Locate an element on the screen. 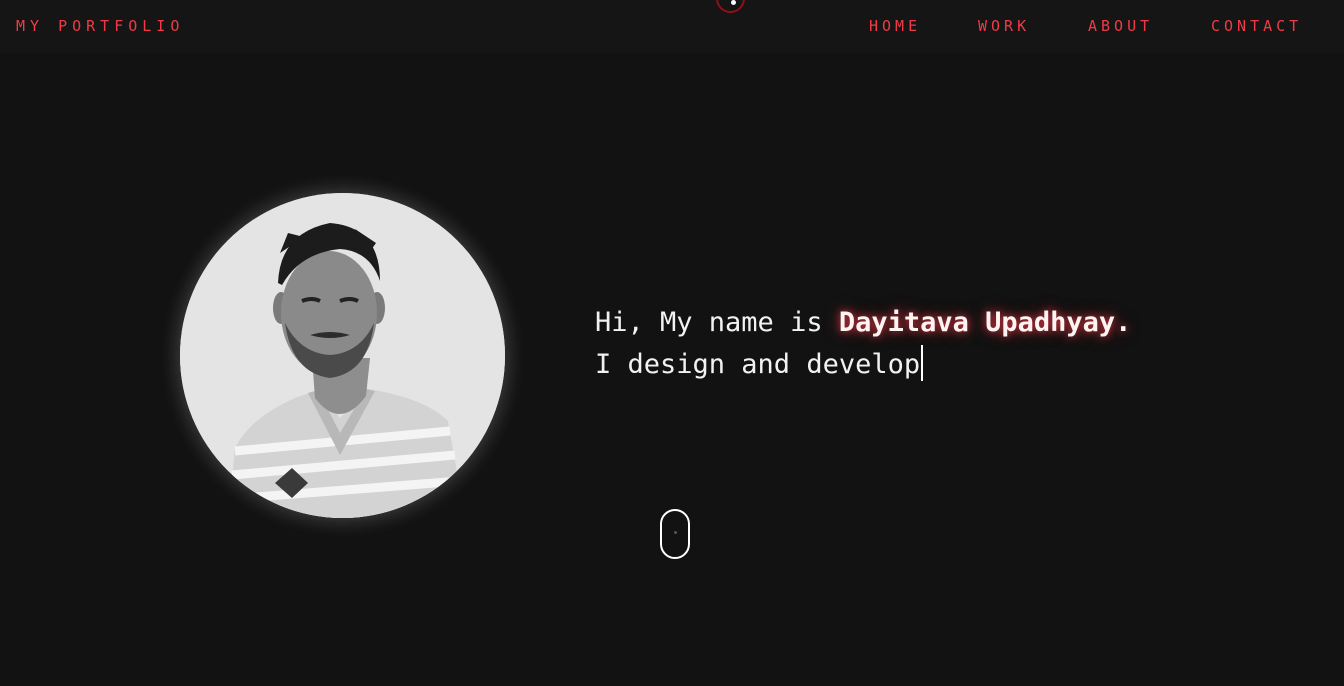 This screenshot has width=1344, height=686. intro-line-1: Hi, My name is Dayitava Upadhyay. is located at coordinates (863, 323).